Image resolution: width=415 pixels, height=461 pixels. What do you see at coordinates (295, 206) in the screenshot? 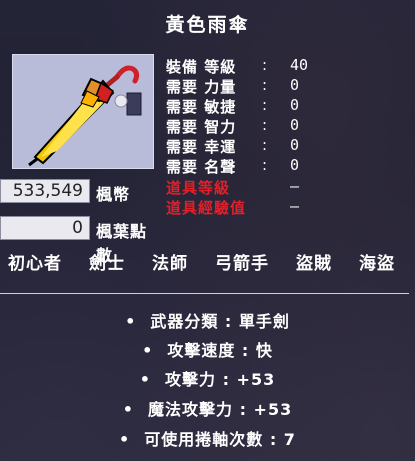
I see `item-exp-value: —` at bounding box center [295, 206].